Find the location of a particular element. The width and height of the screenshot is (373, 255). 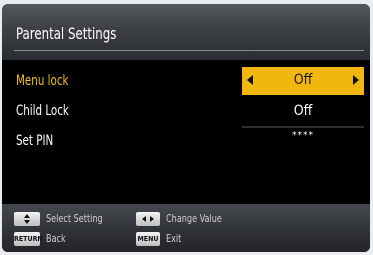

up-down-keys-icon is located at coordinates (27, 219).